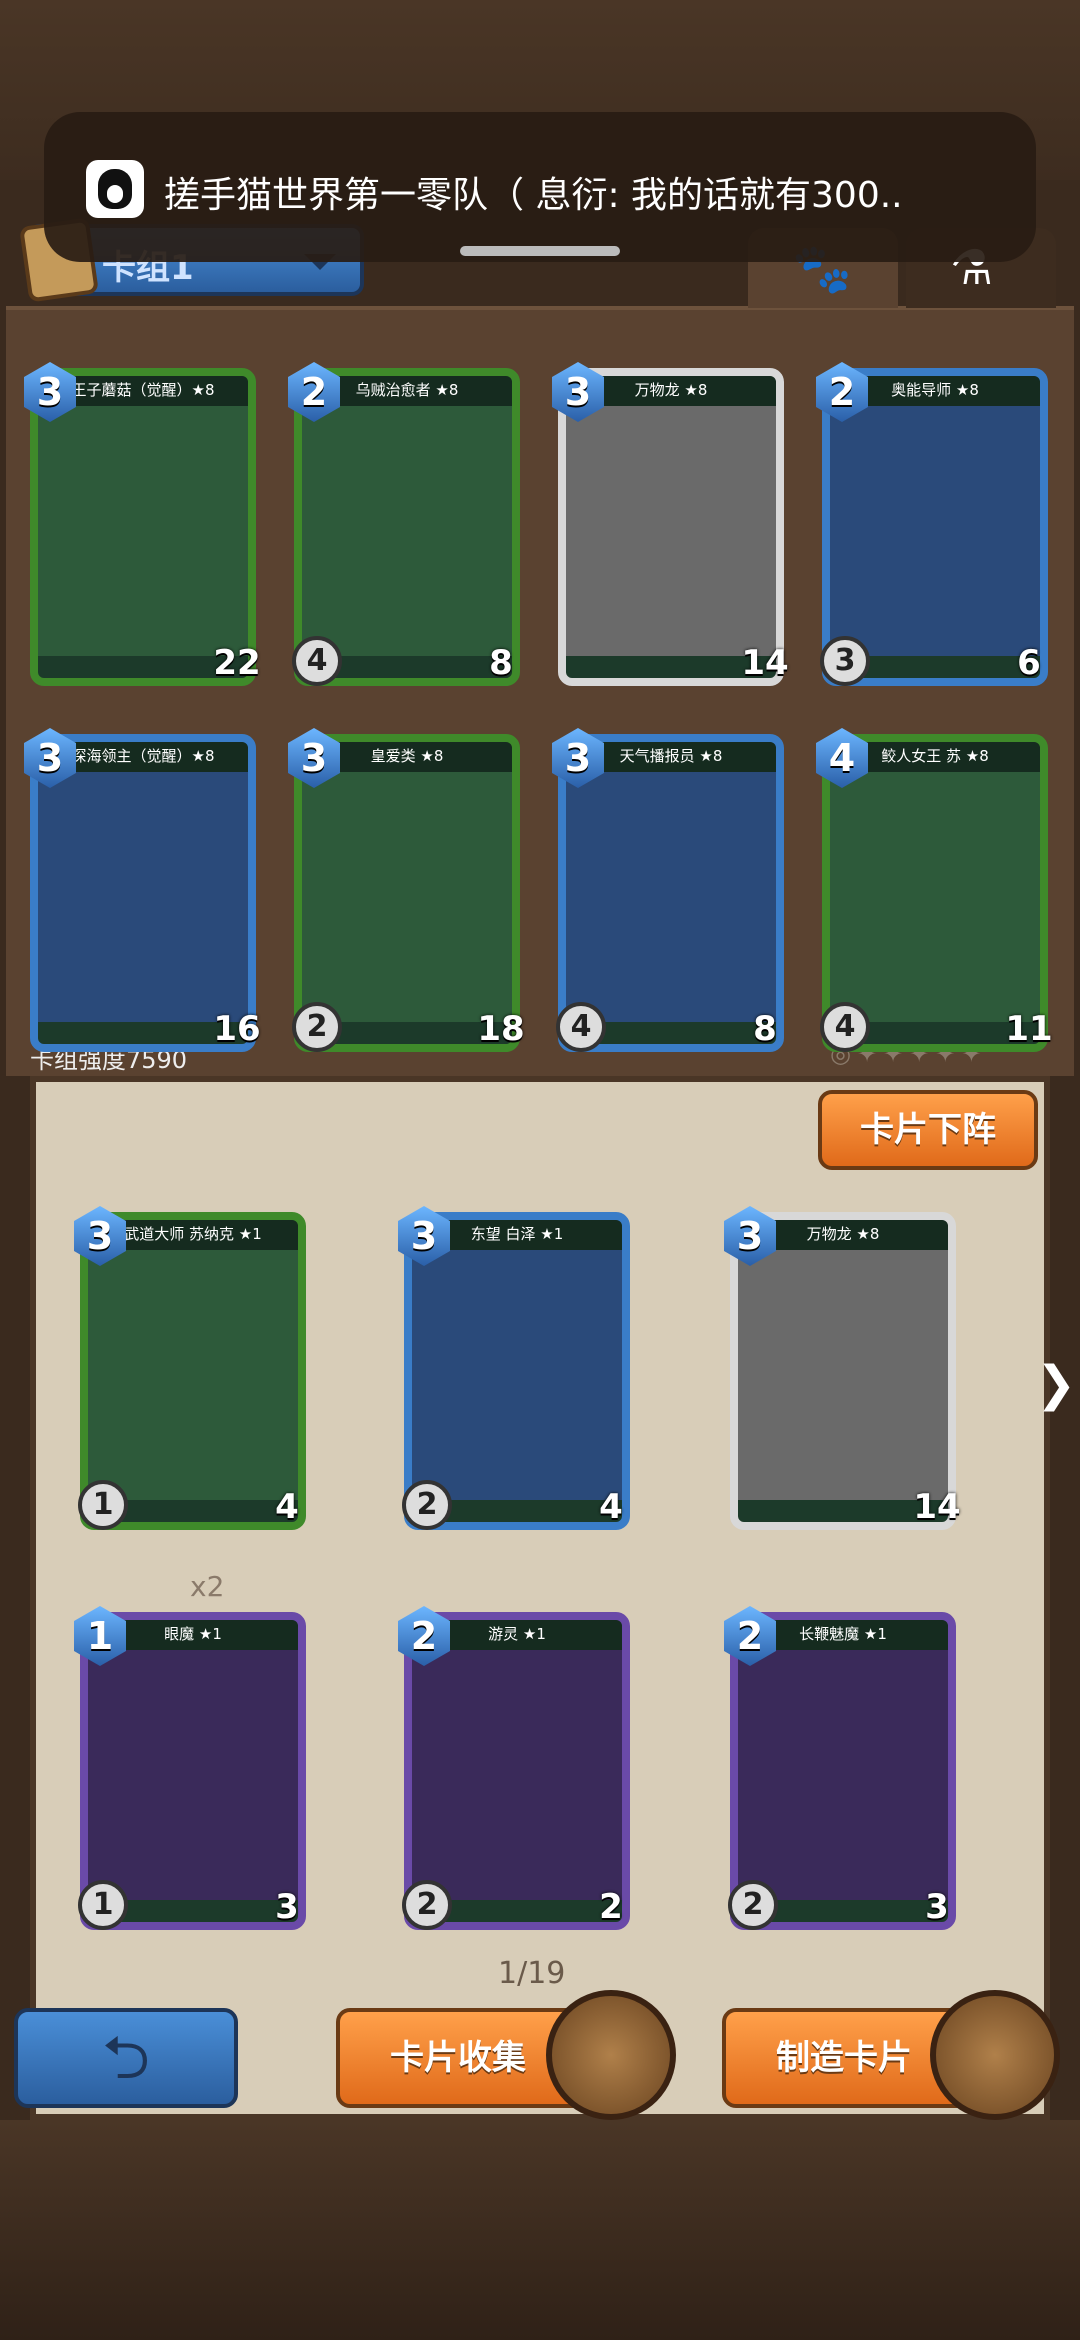  Describe the element at coordinates (995, 2055) in the screenshot. I see `paw-jar-icon` at that location.